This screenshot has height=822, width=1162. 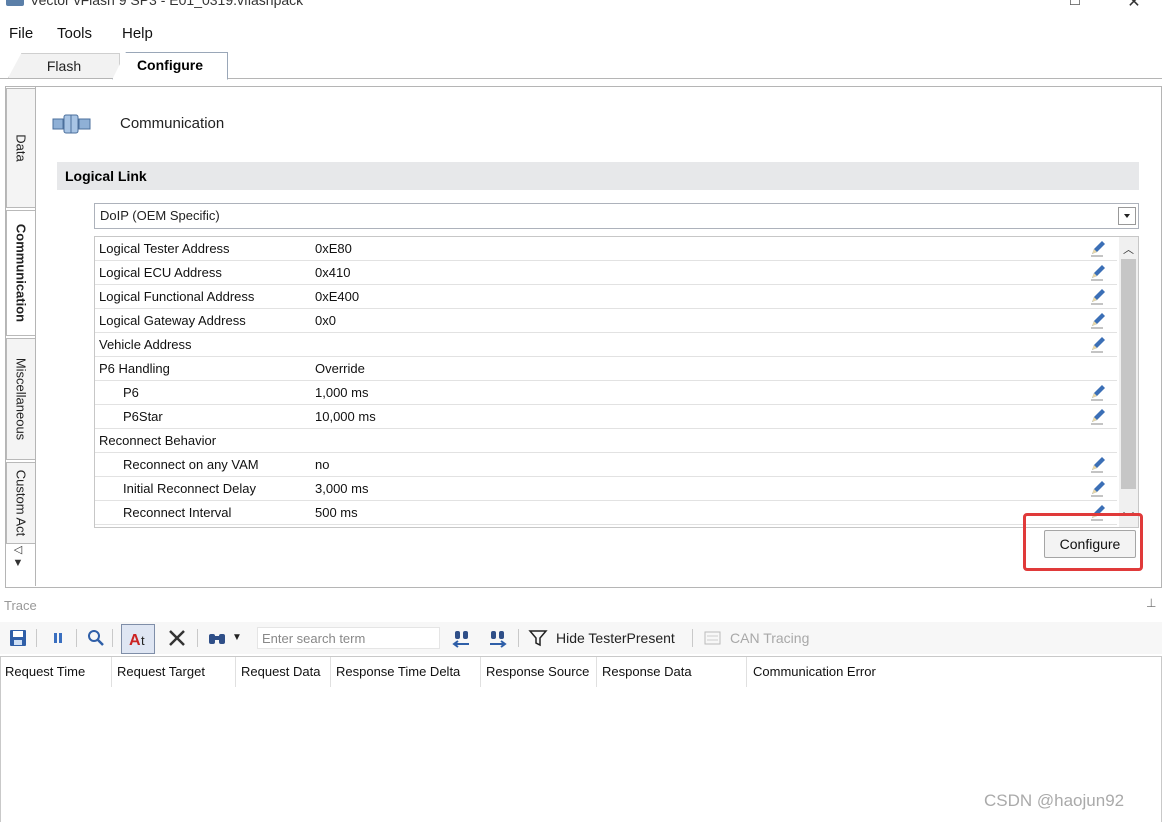 What do you see at coordinates (342, 392) in the screenshot?
I see `property-value: 1,000 ms` at bounding box center [342, 392].